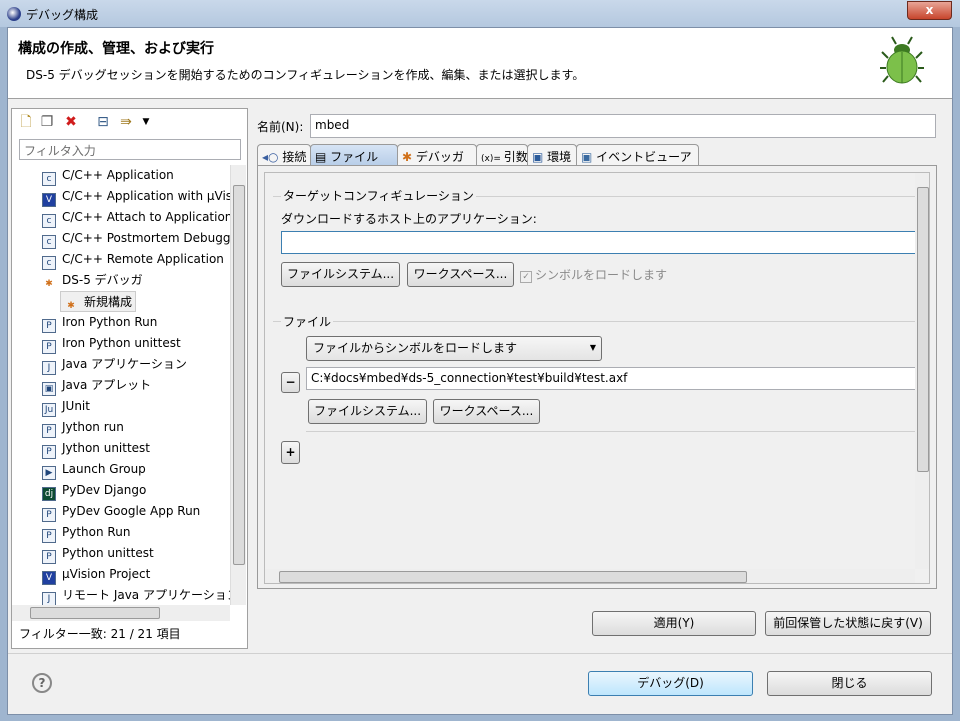  I want to click on tree-horizontal-scrollbar, so click(121, 613).